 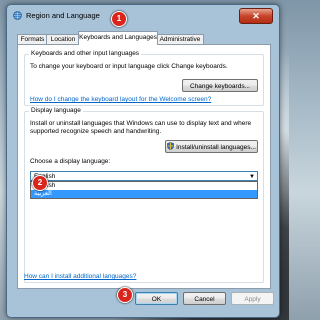 What do you see at coordinates (80, 276) in the screenshot?
I see `install-additional-languages-link: How can I install additional languages?` at bounding box center [80, 276].